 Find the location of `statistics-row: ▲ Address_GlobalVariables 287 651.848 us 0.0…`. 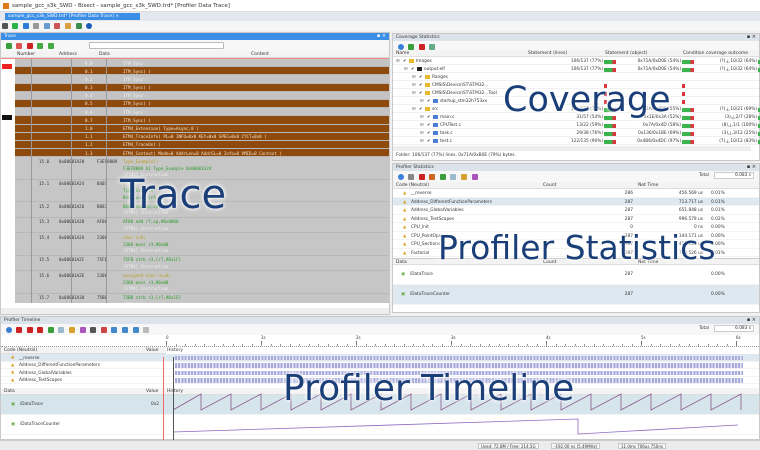

statistics-row: ▲ Address_GlobalVariables 287 651.848 us 0.0… is located at coordinates (576, 210).